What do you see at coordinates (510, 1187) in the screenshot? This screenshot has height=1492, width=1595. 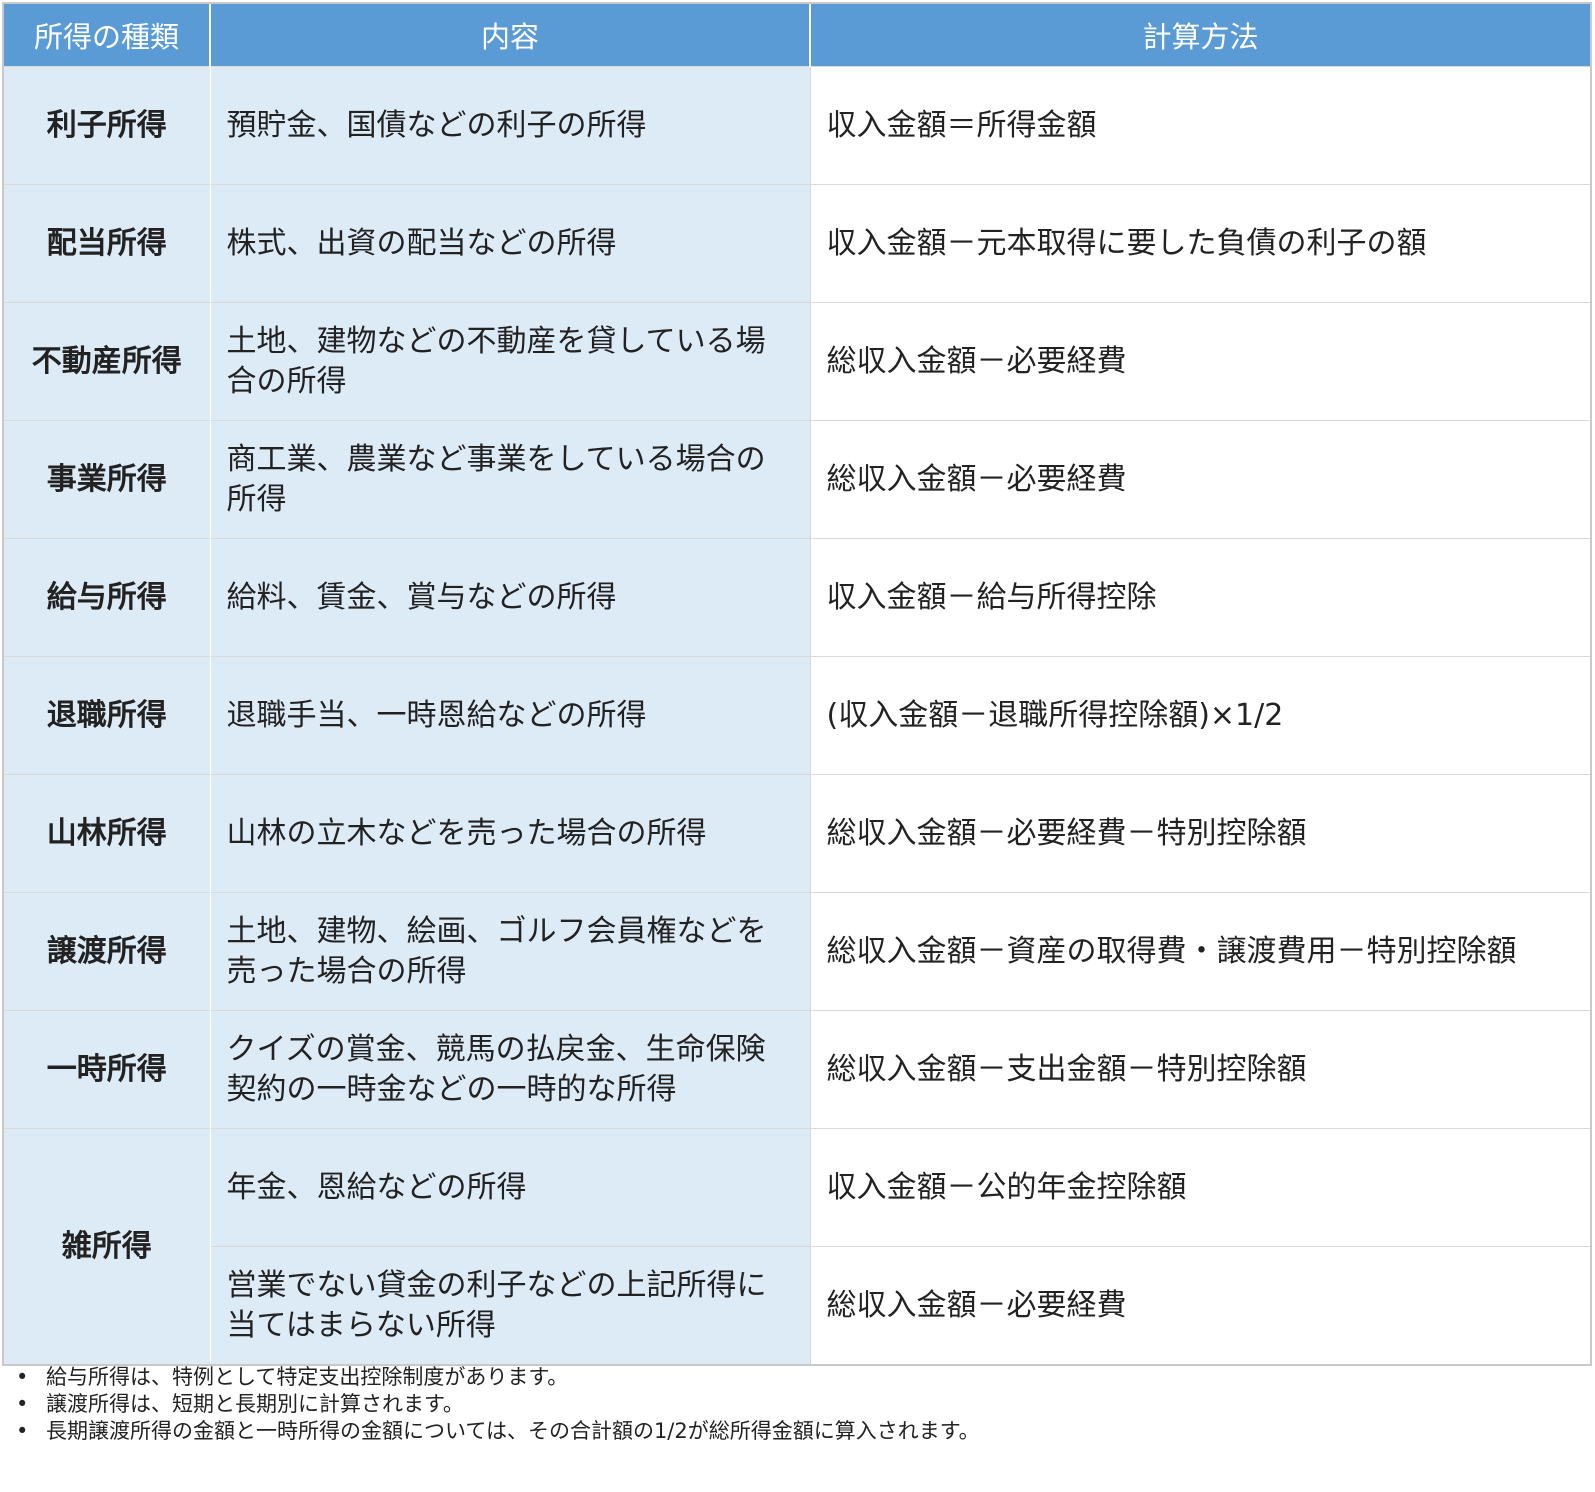 I see `content-cell: 年金、恩給などの所得` at bounding box center [510, 1187].